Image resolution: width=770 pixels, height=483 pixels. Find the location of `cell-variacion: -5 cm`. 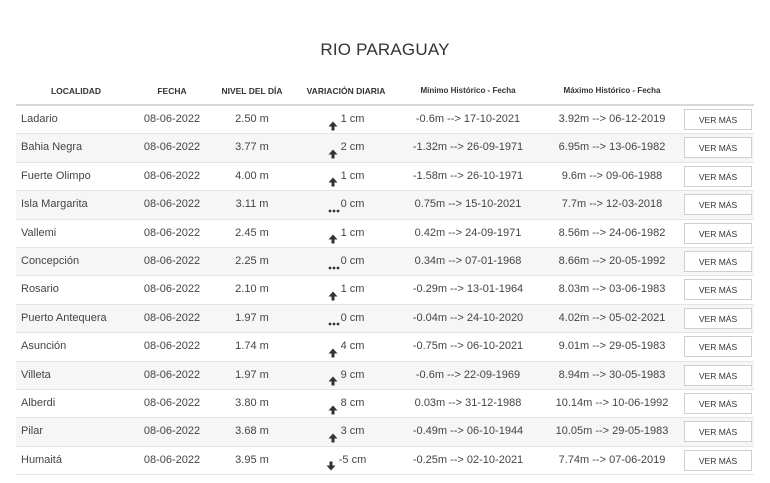

cell-variacion: -5 cm is located at coordinates (346, 460).